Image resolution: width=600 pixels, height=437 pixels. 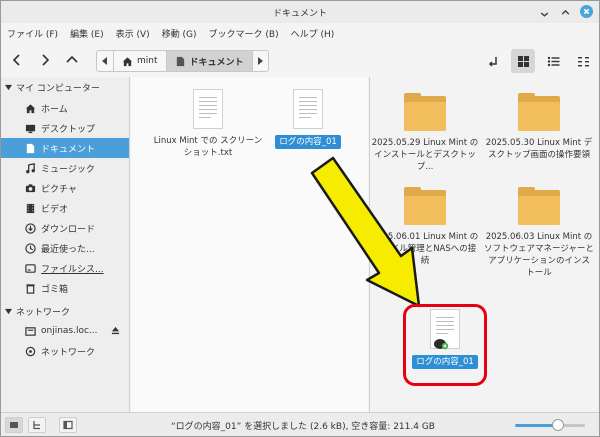 I want to click on recent-icon, so click(x=30, y=248).